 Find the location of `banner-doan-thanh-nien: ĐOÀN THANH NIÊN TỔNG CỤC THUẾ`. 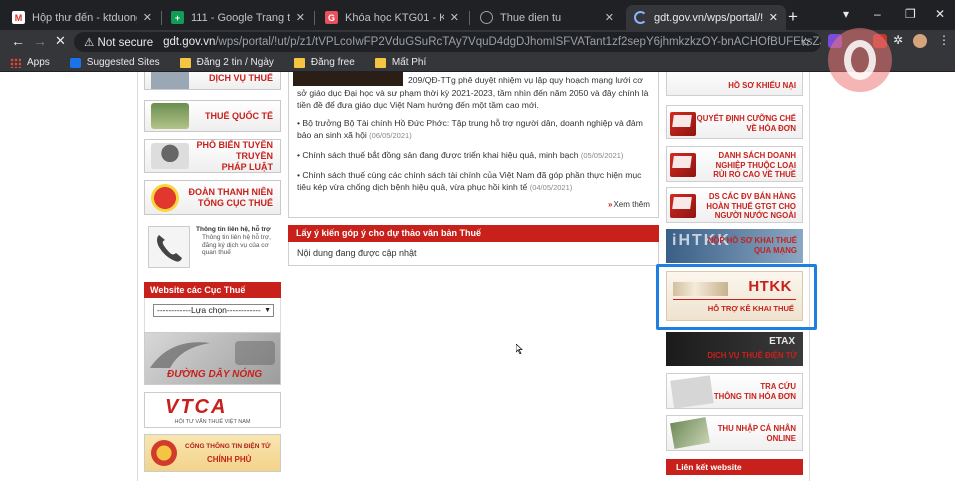

banner-doan-thanh-nien: ĐOÀN THANH NIÊN TỔNG CỤC THUẾ is located at coordinates (212, 197).